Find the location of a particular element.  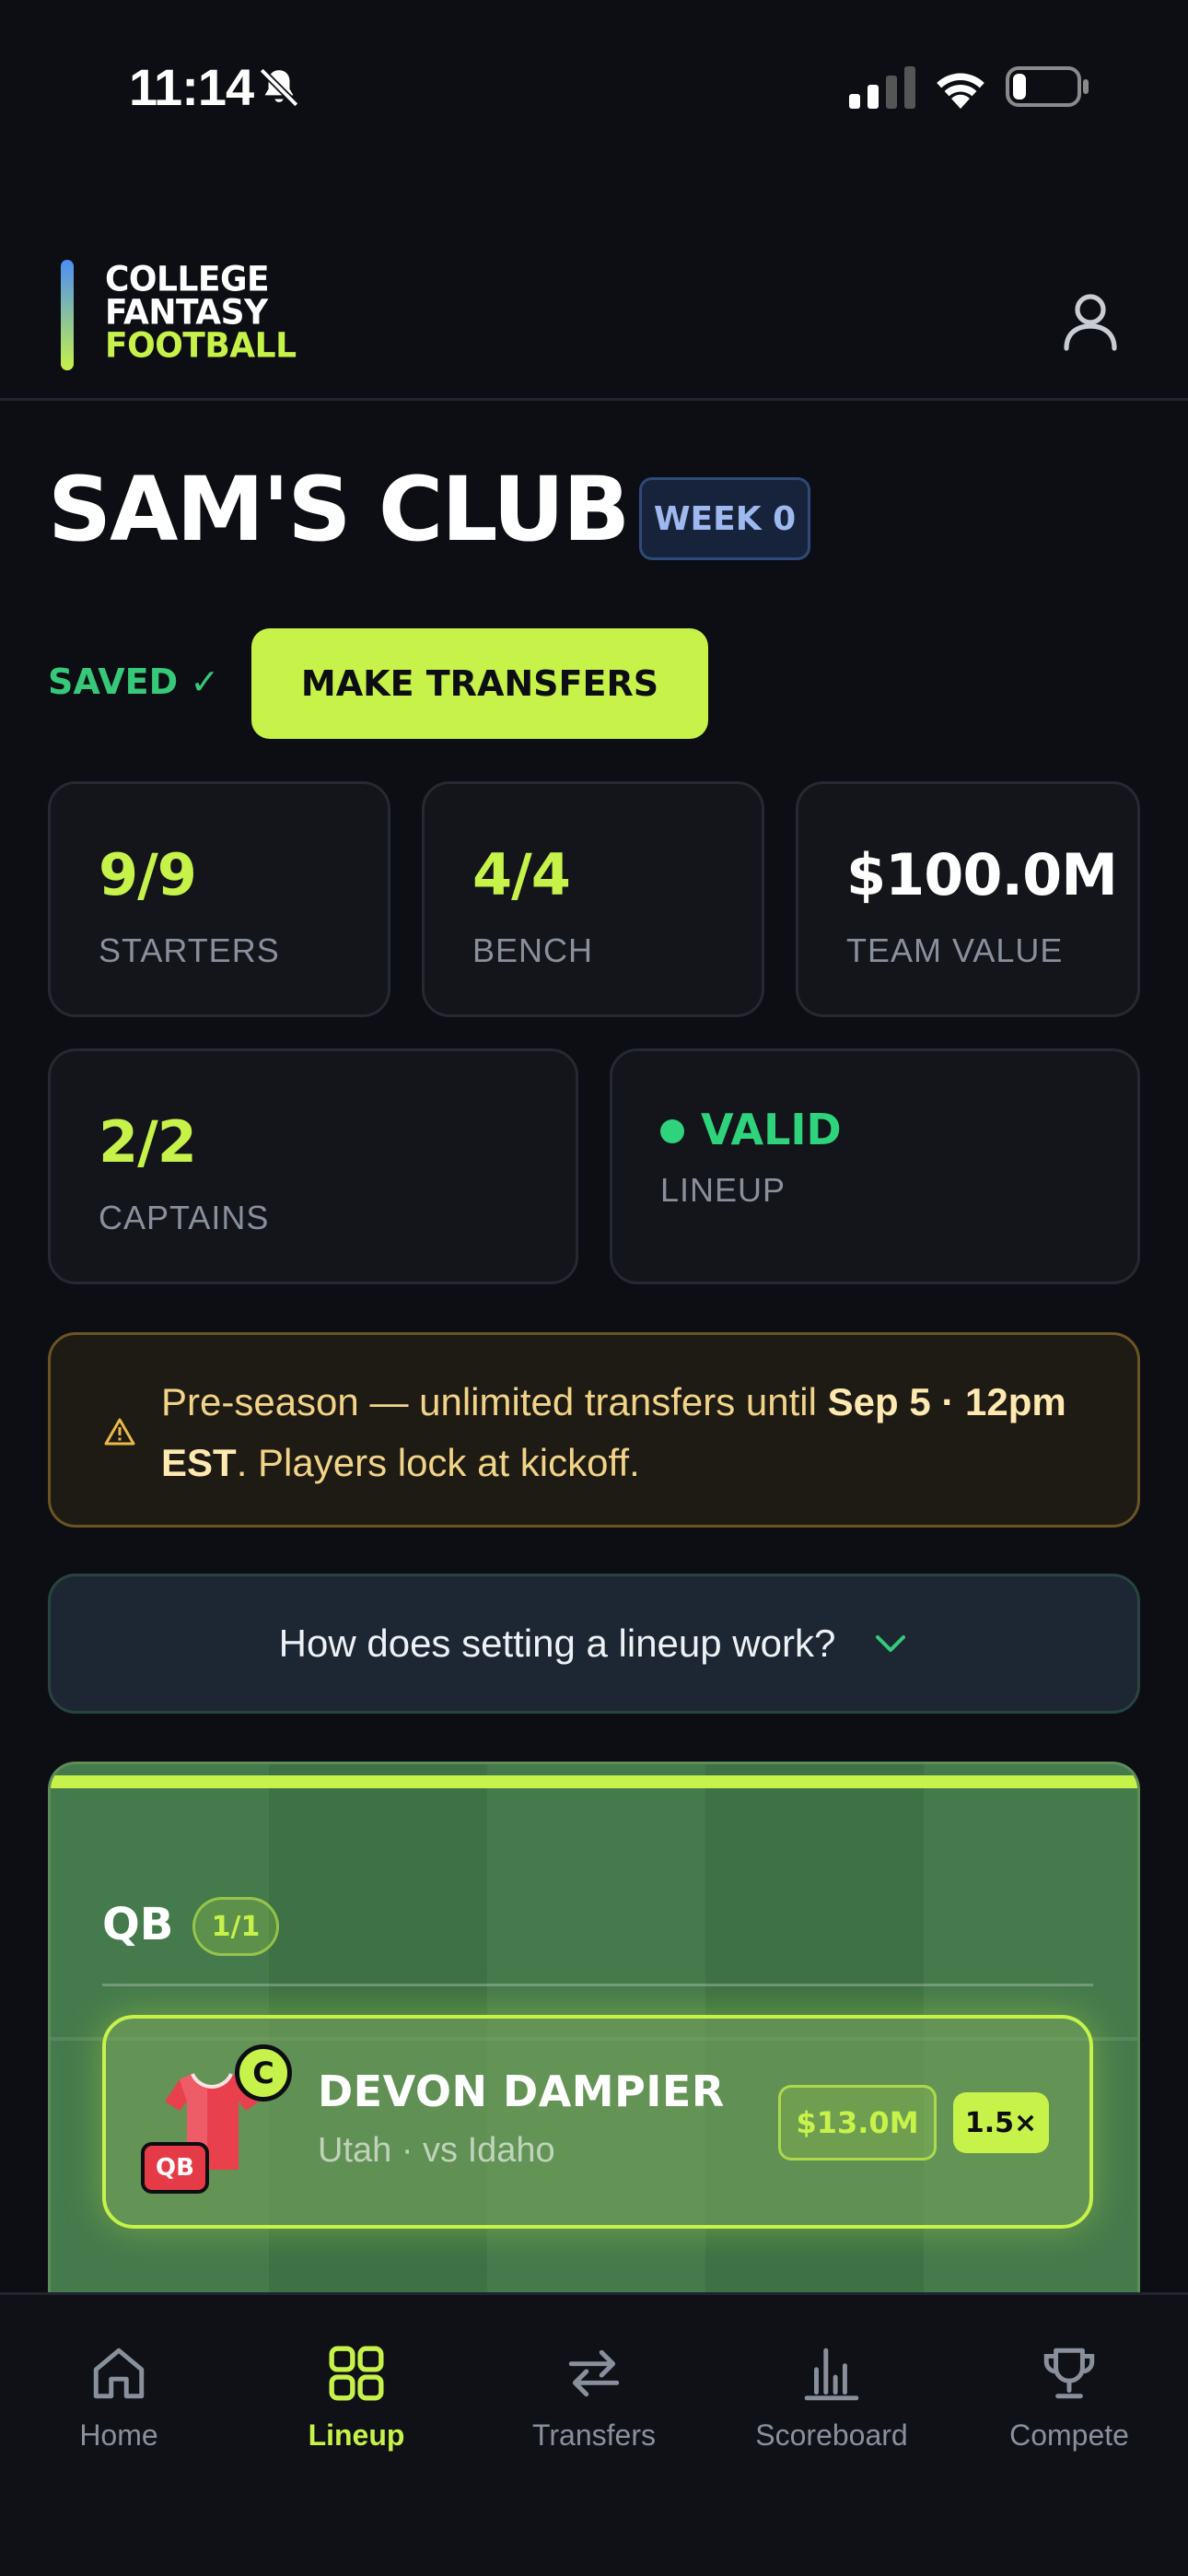

tab-label: Transfers is located at coordinates (594, 2435).